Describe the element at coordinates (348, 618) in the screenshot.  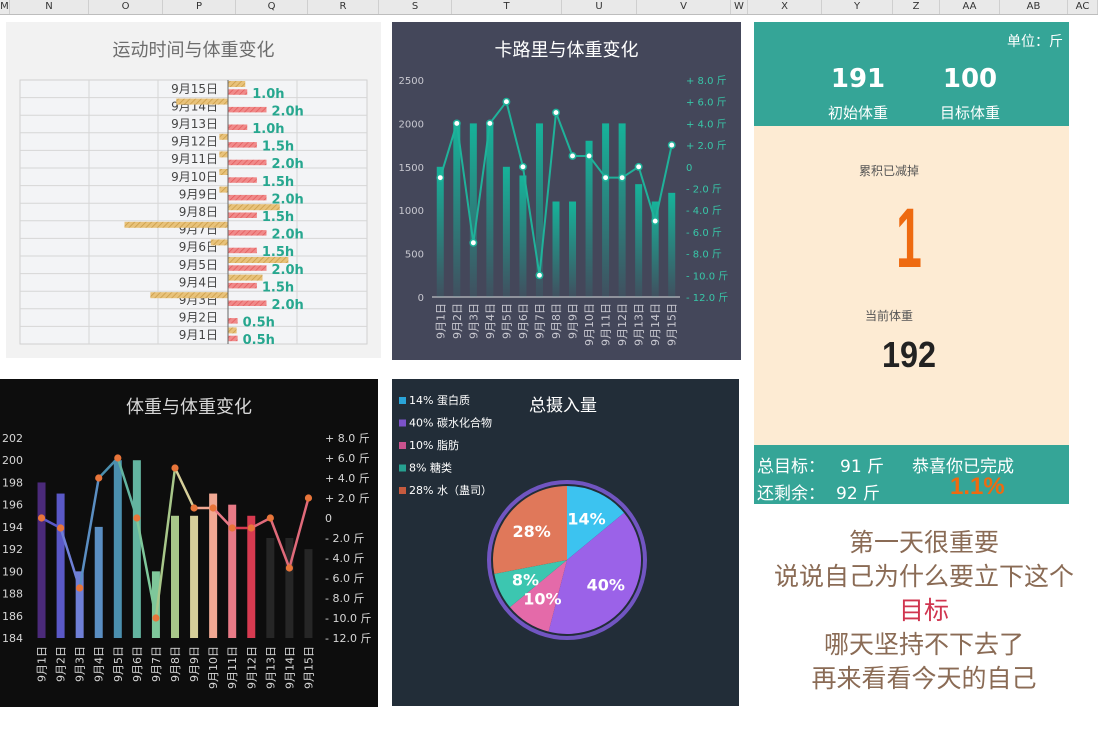
I see `weight-right-tick: - 10.0 斤` at that location.